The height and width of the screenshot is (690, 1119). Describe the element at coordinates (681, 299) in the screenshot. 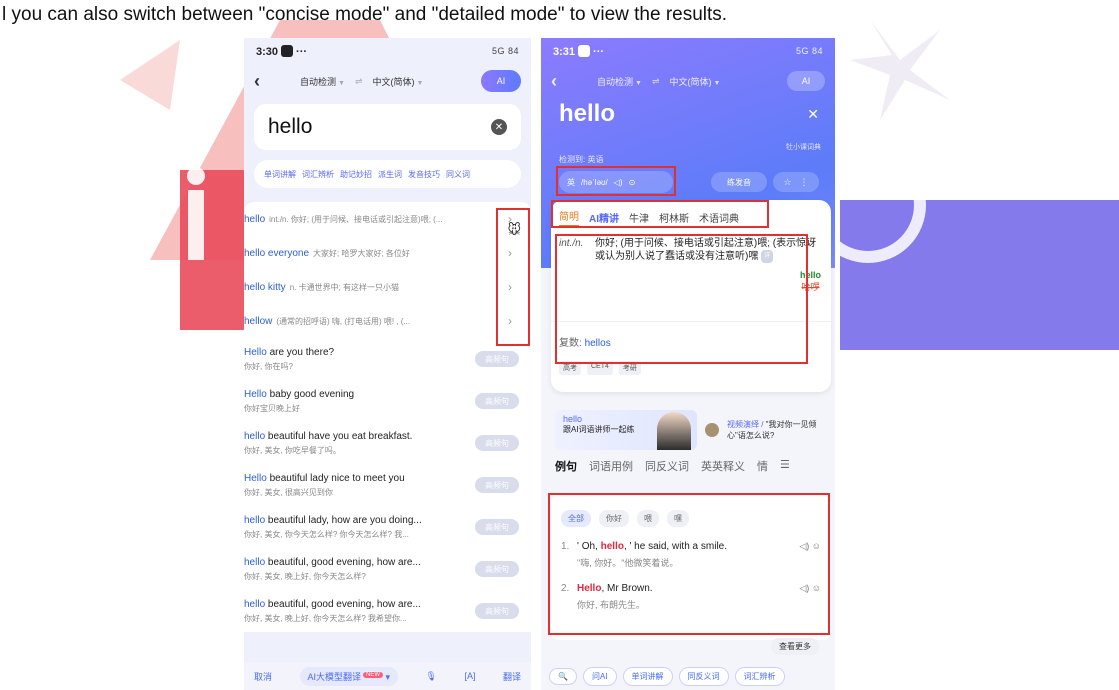

I see `highlight-box-definition` at that location.